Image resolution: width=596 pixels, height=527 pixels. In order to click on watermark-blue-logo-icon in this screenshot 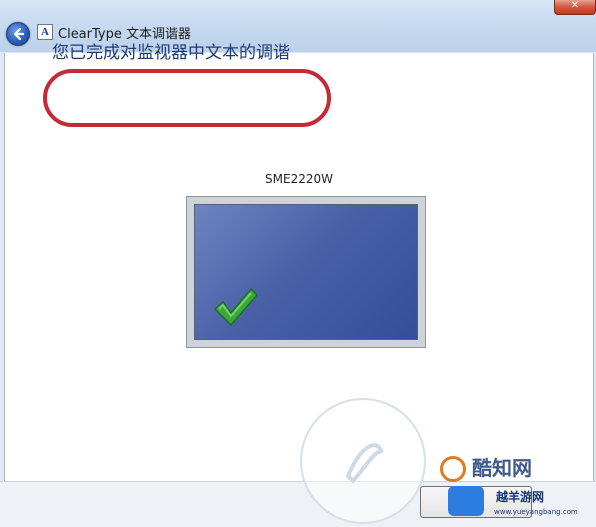, I will do `click(466, 501)`.